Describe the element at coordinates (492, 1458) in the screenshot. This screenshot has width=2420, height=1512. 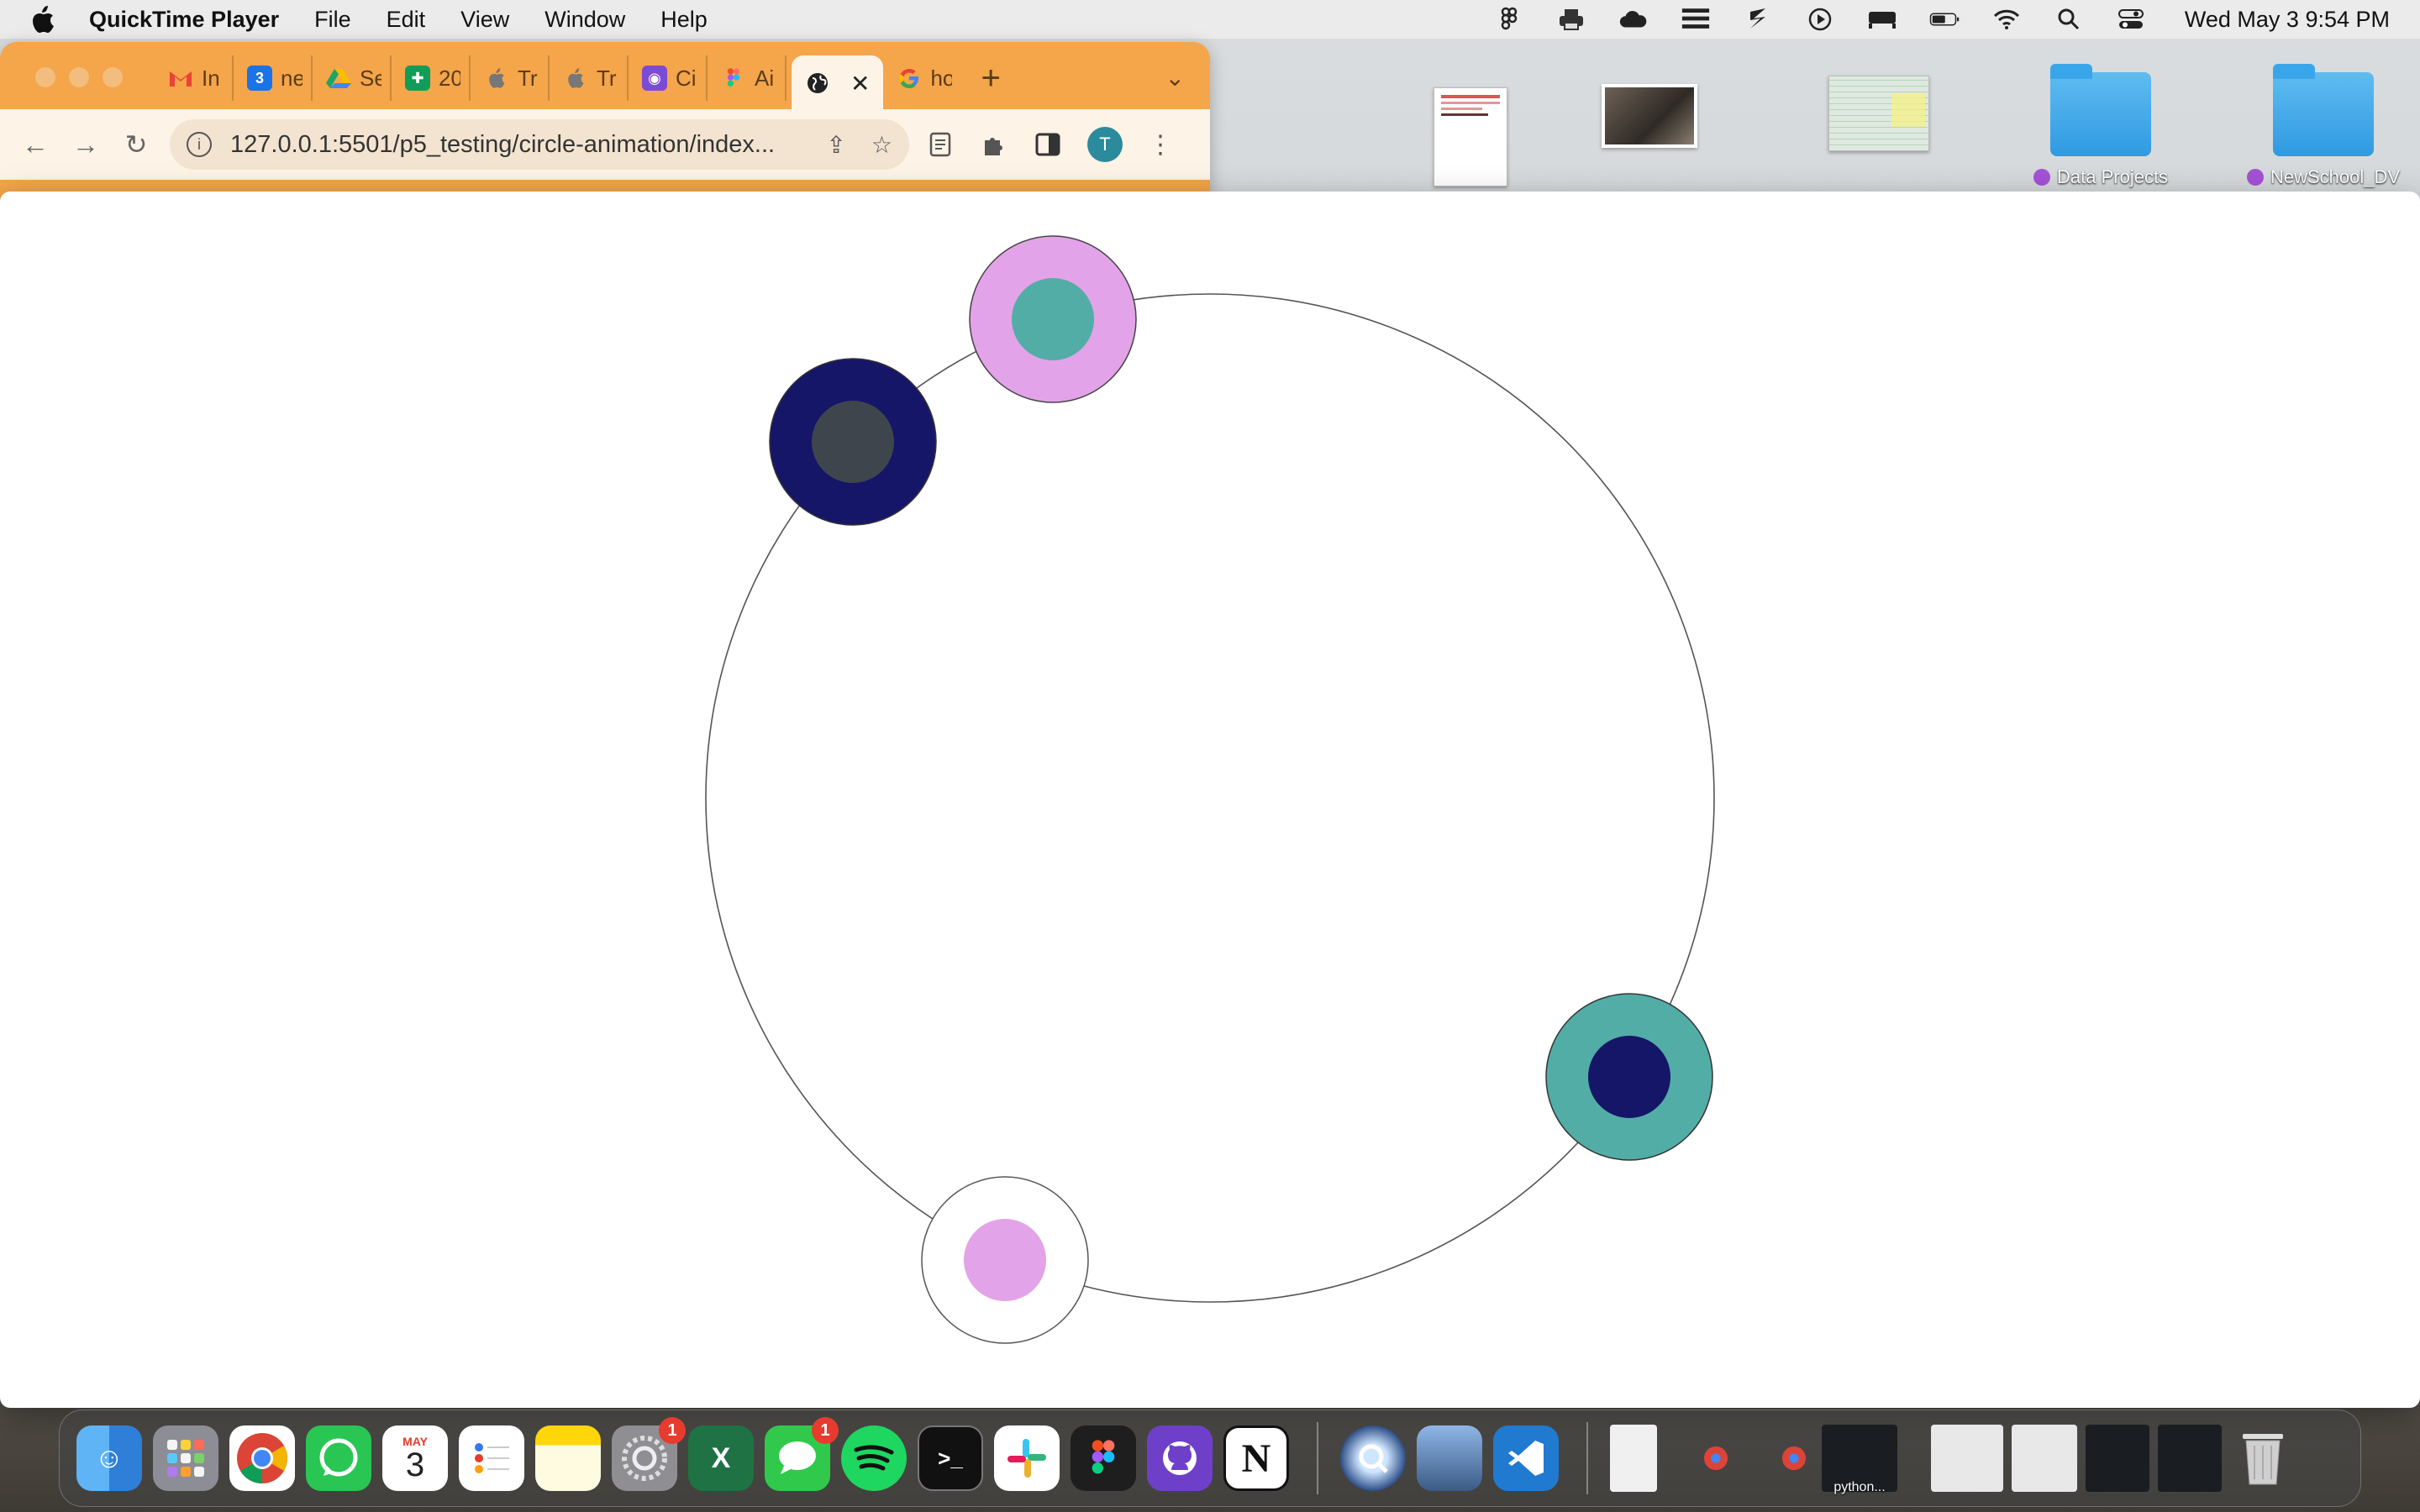
I see `reminders-icon` at that location.